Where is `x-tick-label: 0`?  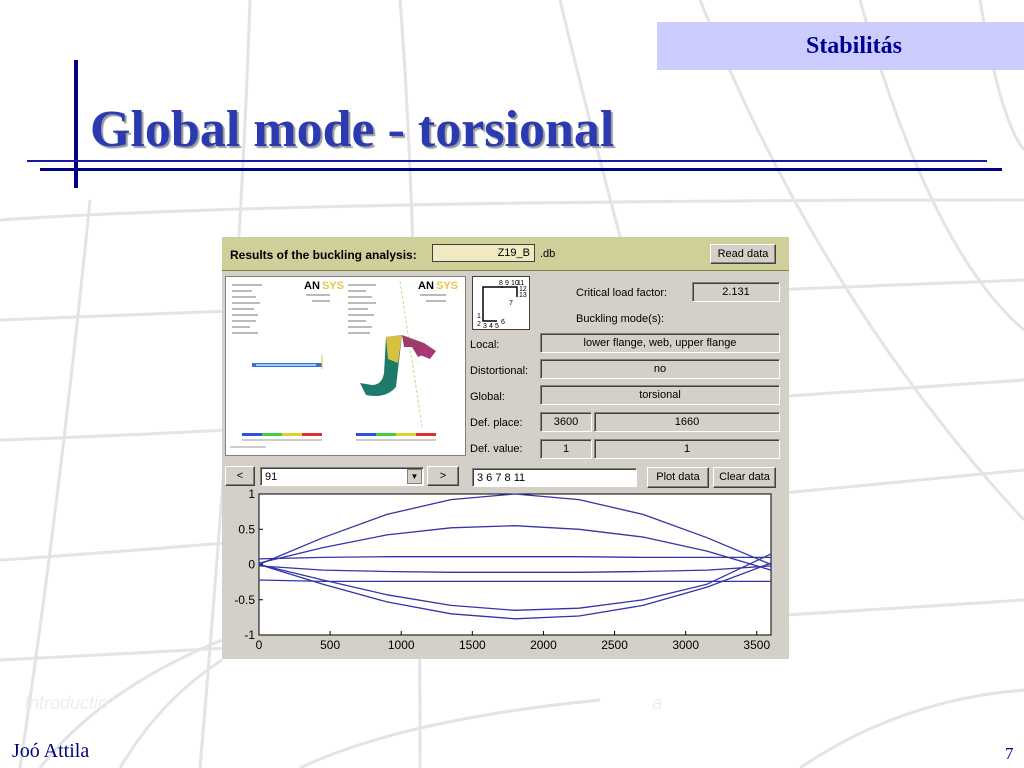 x-tick-label: 0 is located at coordinates (259, 645).